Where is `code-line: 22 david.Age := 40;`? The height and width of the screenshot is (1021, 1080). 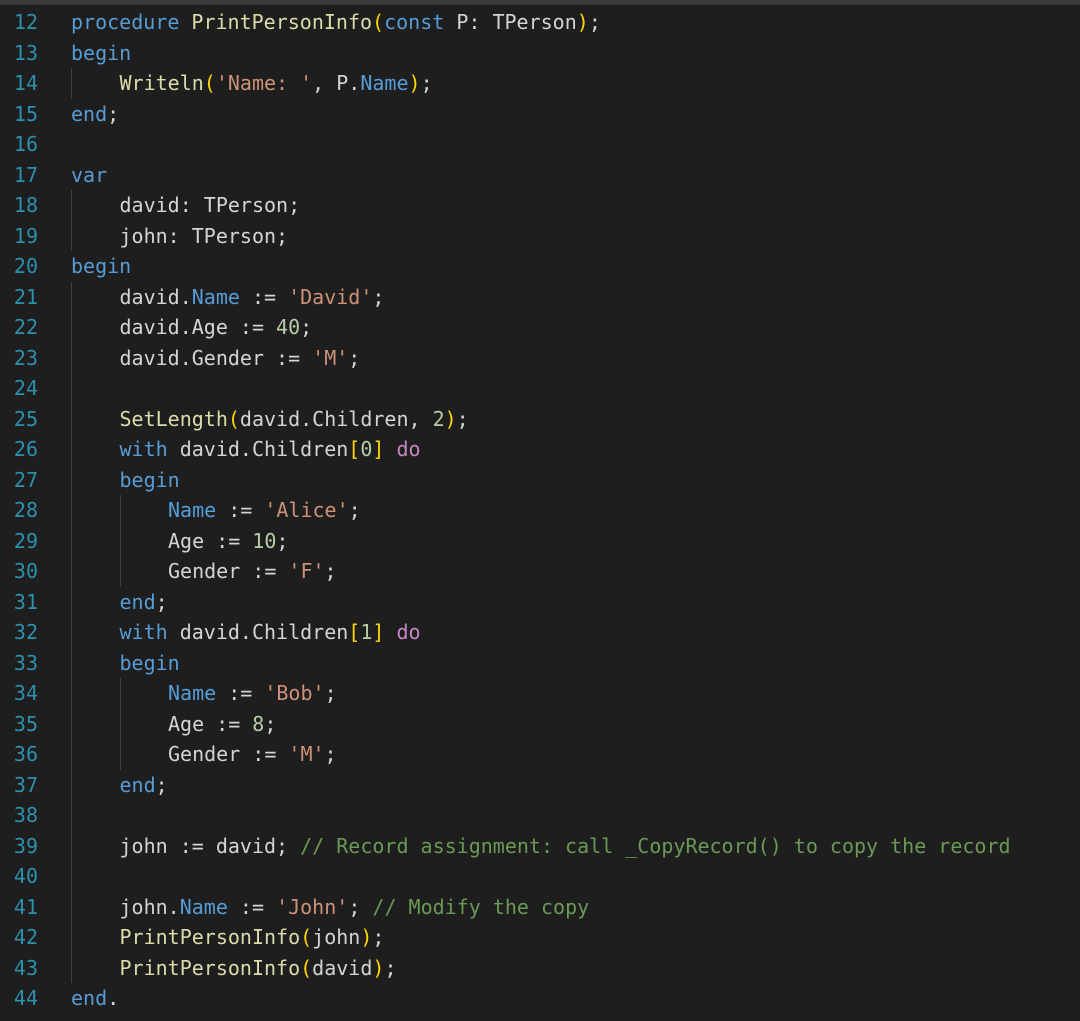
code-line: 22 david.Age := 40; is located at coordinates (540, 327).